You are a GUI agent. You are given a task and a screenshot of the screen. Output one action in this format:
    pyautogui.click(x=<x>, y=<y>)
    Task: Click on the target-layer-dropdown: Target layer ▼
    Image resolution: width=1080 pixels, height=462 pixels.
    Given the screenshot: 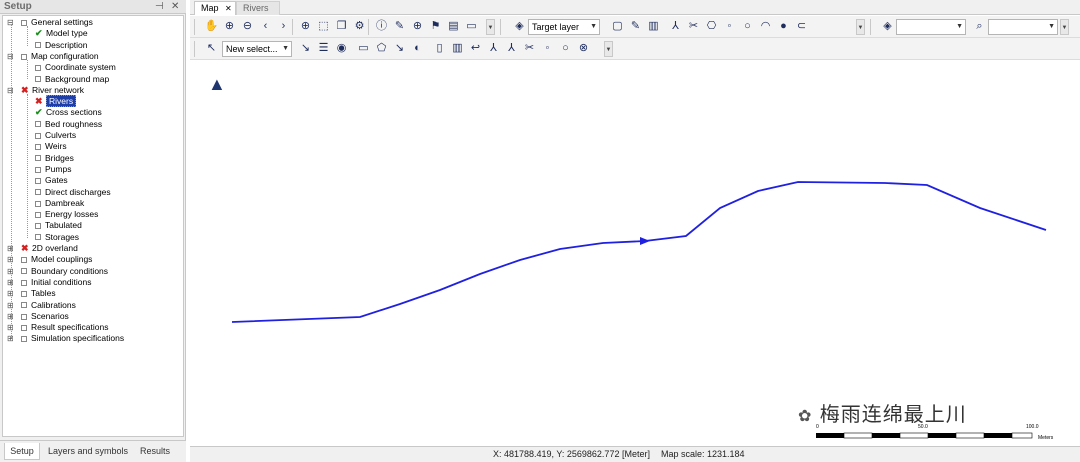 What is the action you would take?
    pyautogui.click(x=564, y=27)
    